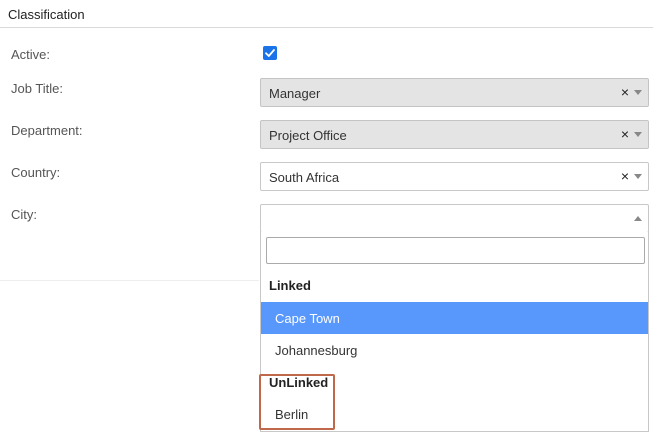 This screenshot has height=434, width=653. What do you see at coordinates (454, 92) in the screenshot?
I see `job-title-select: Manager ×` at bounding box center [454, 92].